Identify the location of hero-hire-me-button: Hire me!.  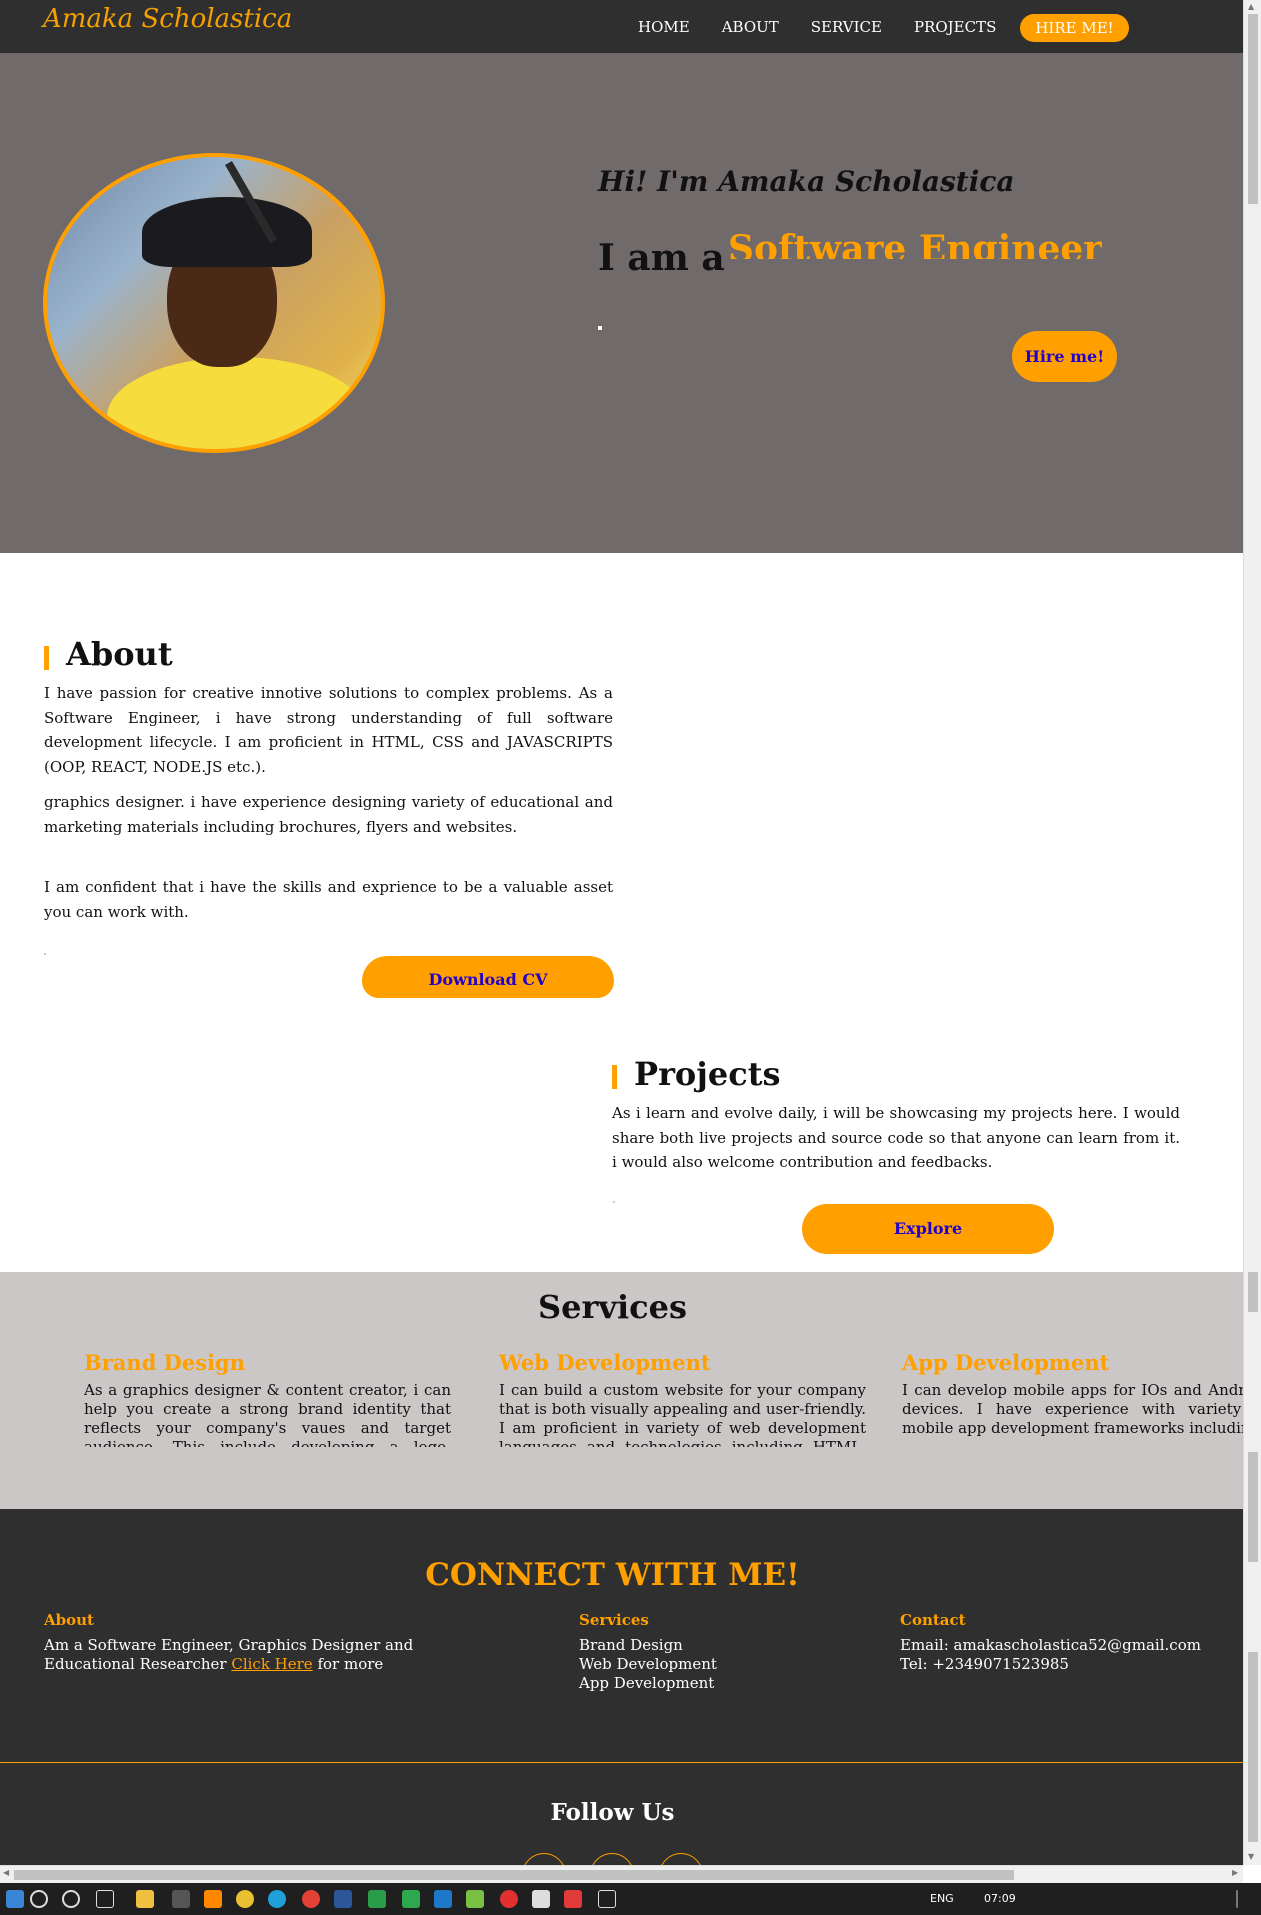
(1064, 356).